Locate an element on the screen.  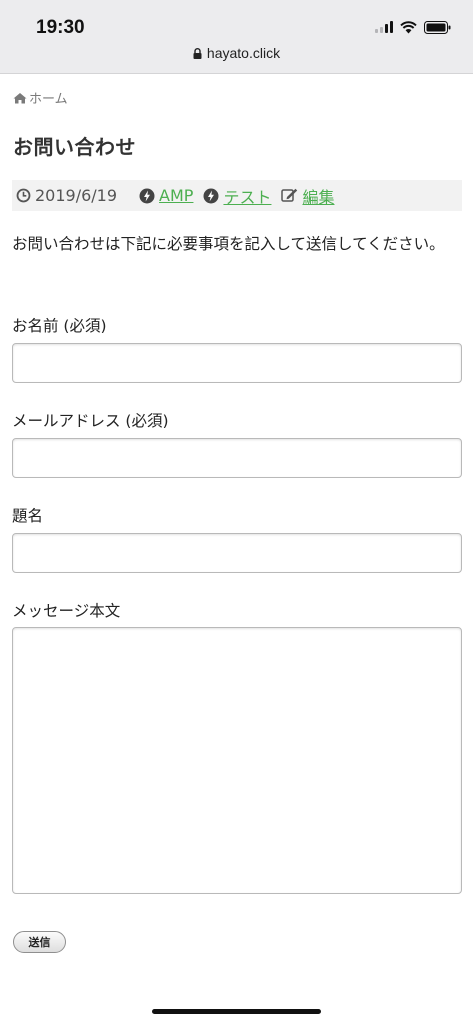
lock-icon is located at coordinates (197, 54).